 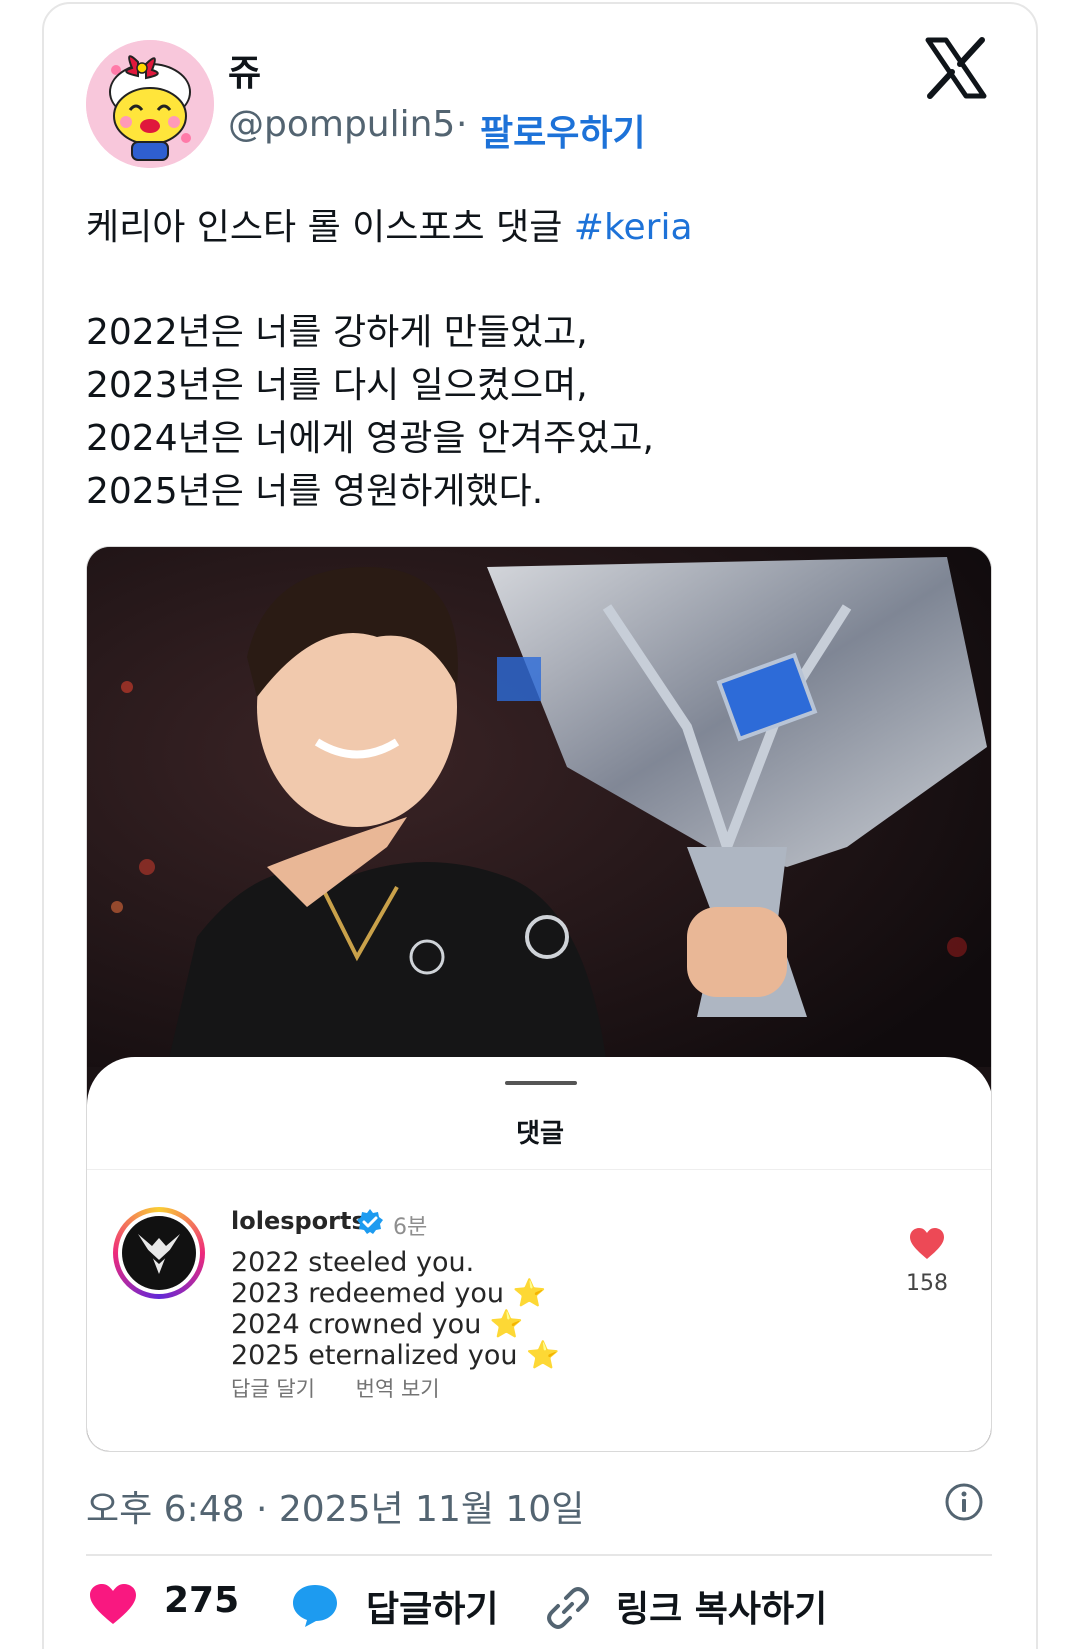 What do you see at coordinates (201, 1600) in the screenshot?
I see `like-count: 275` at bounding box center [201, 1600].